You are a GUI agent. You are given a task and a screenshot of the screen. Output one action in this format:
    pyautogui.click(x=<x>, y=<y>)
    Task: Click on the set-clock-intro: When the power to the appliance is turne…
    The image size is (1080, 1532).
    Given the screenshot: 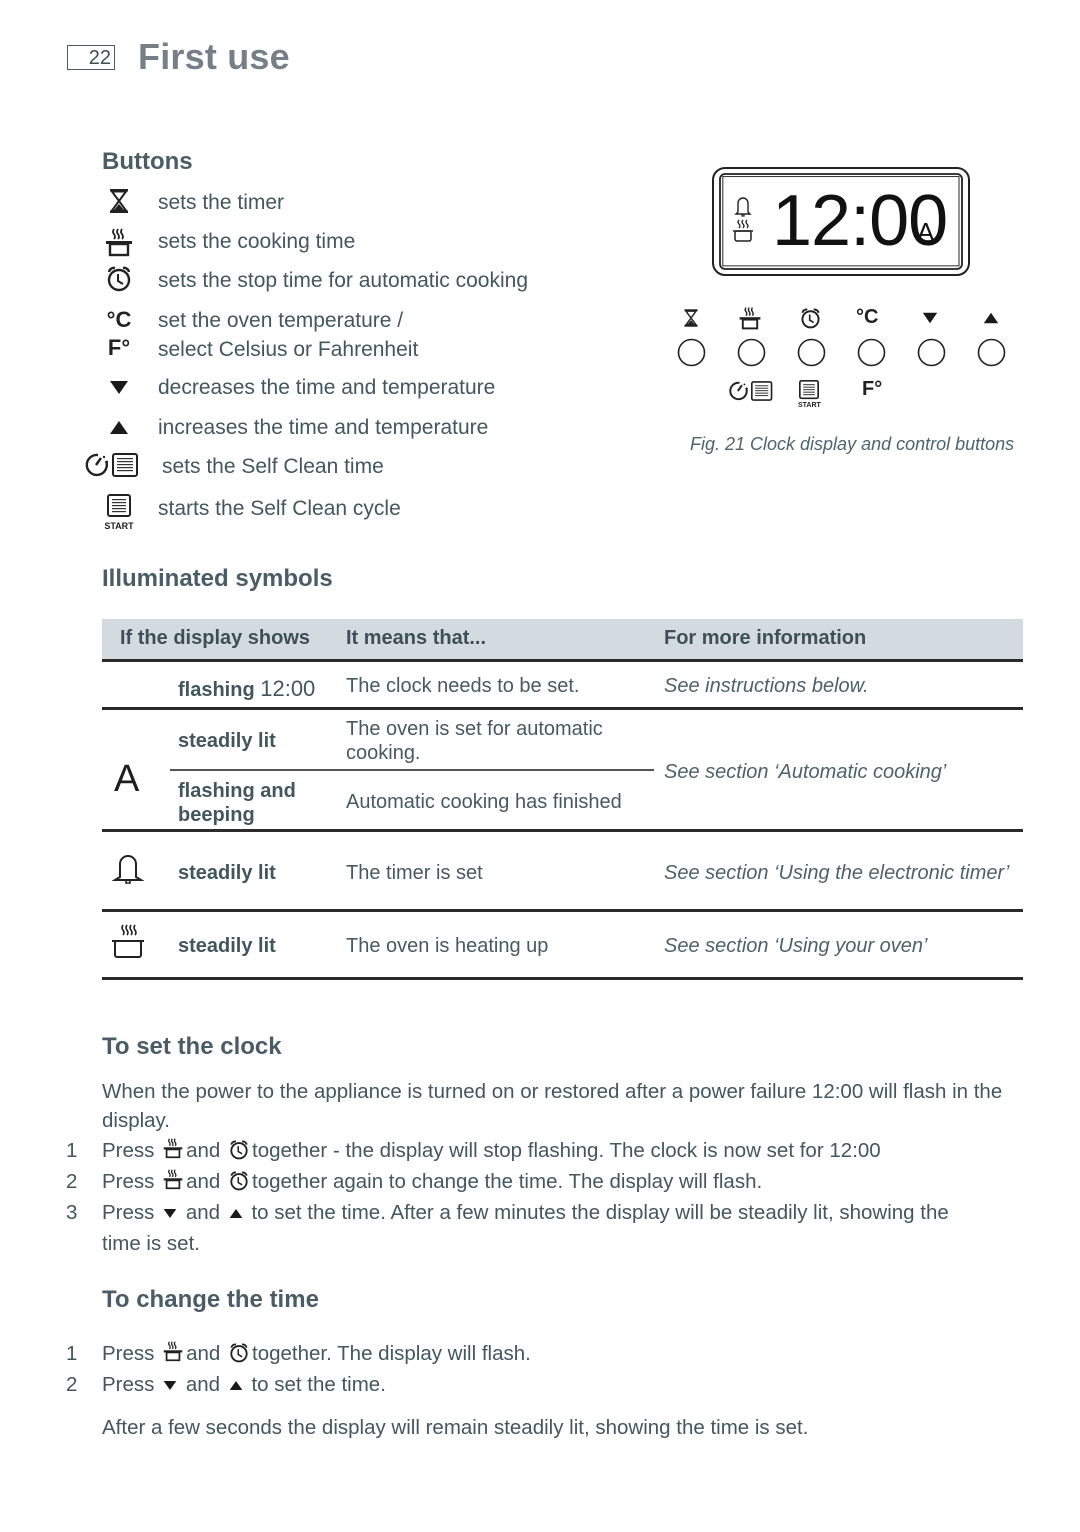 What is the action you would take?
    pyautogui.click(x=552, y=1106)
    